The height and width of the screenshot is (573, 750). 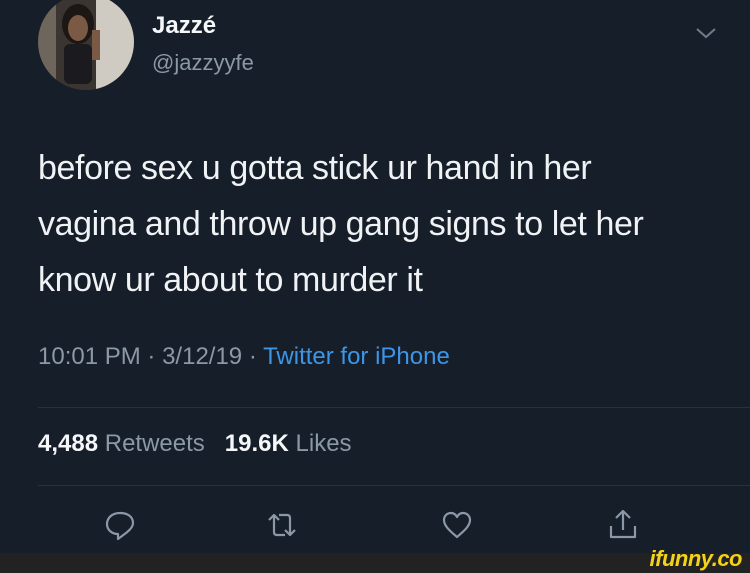 I want to click on tweet-stats: 4,488 Retweets 19.6K Likes, so click(x=195, y=444).